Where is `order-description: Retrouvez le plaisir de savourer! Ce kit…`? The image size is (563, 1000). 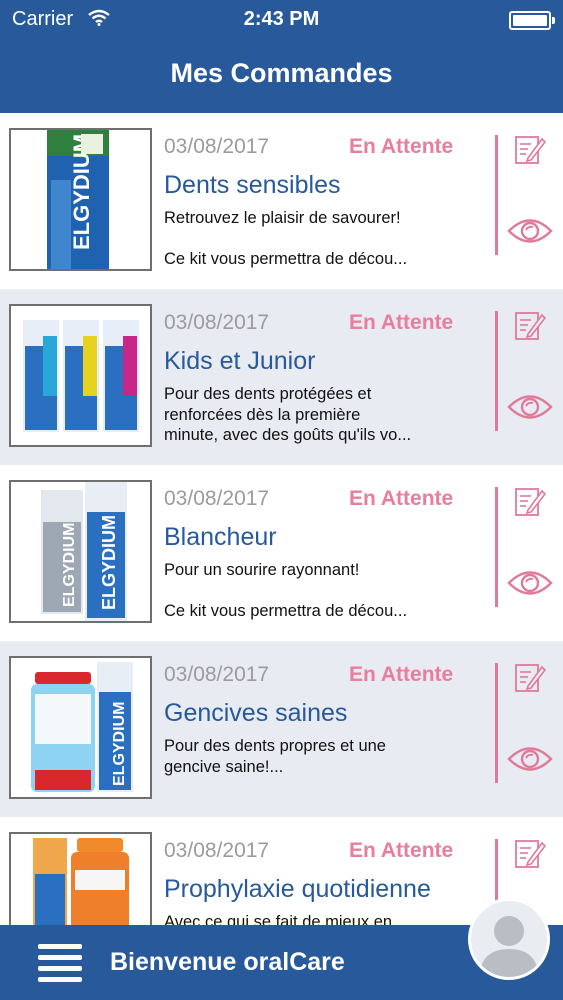 order-description: Retrouvez le plaisir de savourer! Ce kit… is located at coordinates (286, 238).